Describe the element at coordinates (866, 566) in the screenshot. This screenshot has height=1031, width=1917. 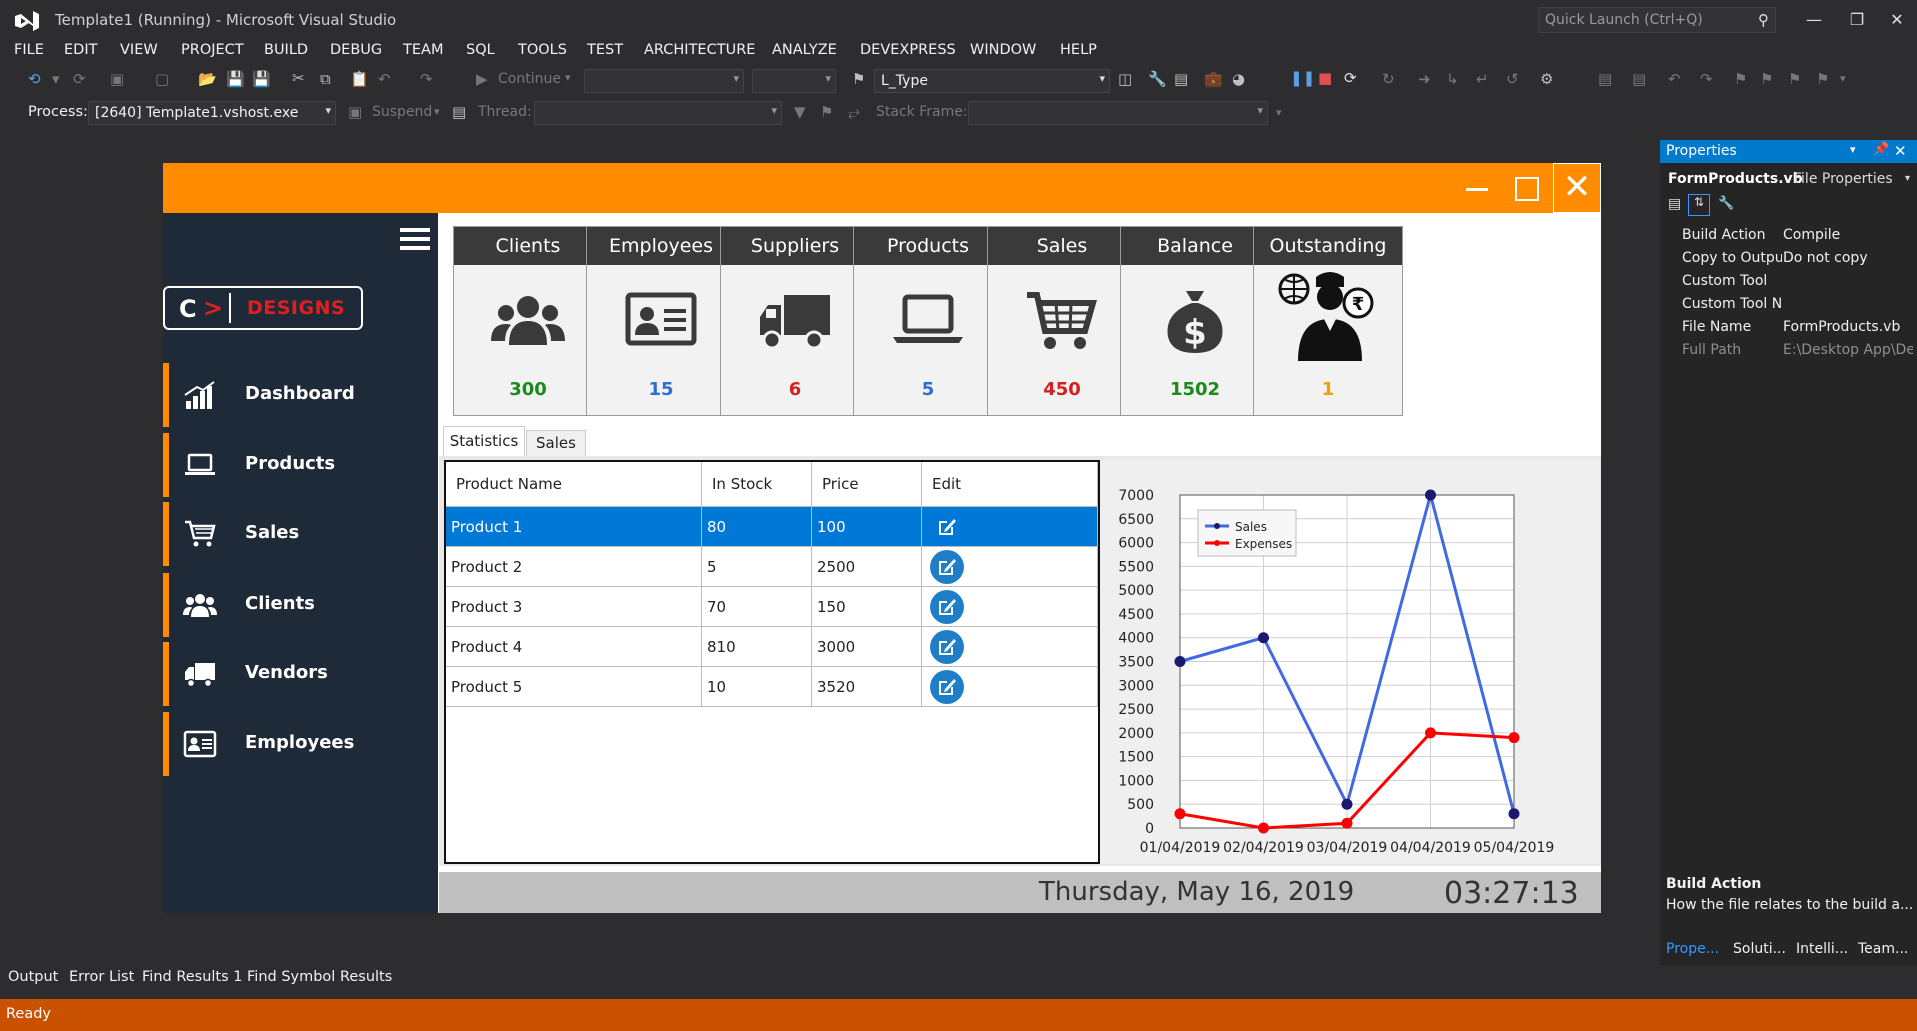
I see `cell-price: 2500` at that location.